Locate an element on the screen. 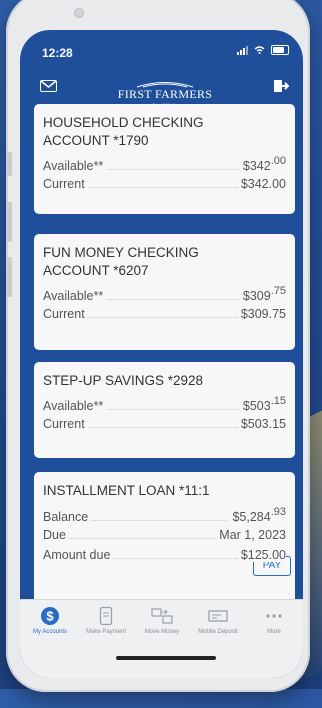 Image resolution: width=322 pixels, height=708 pixels. tab-move-money: Move Money is located at coordinates (162, 620).